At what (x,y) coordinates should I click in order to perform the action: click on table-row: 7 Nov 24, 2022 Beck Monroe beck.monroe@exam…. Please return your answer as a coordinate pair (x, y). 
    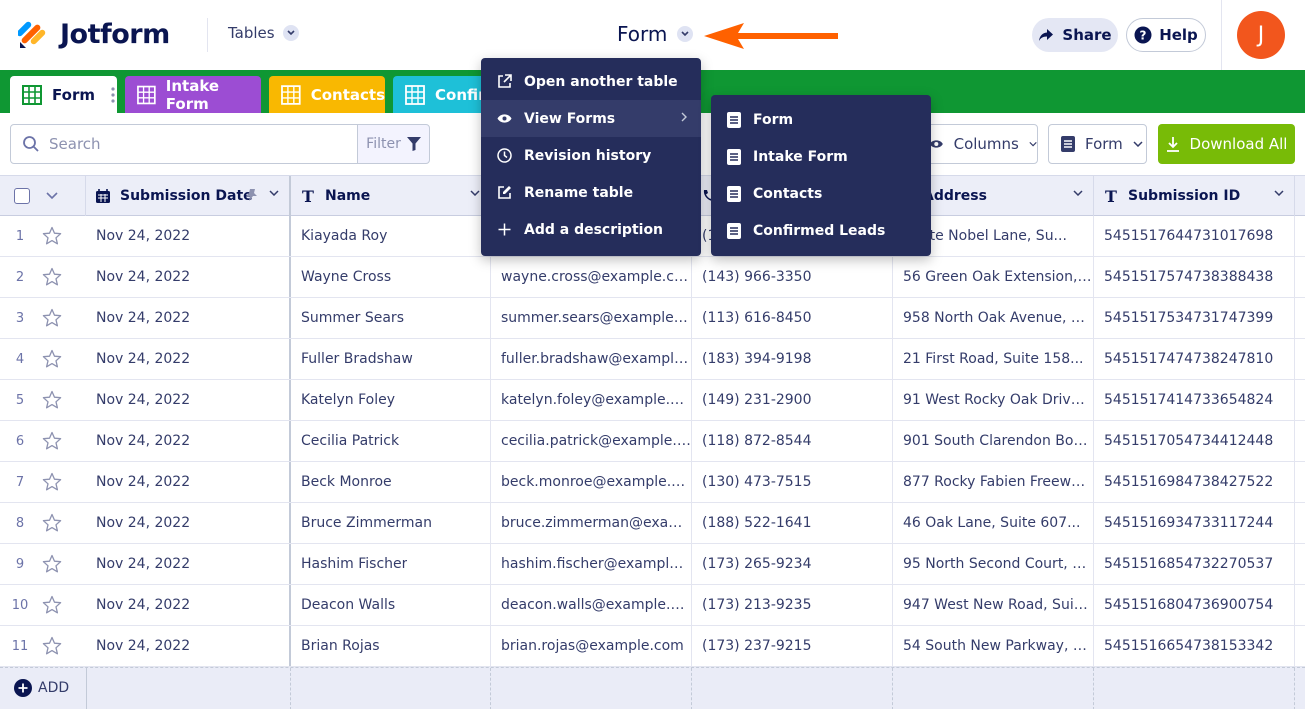
    Looking at the image, I should click on (652, 482).